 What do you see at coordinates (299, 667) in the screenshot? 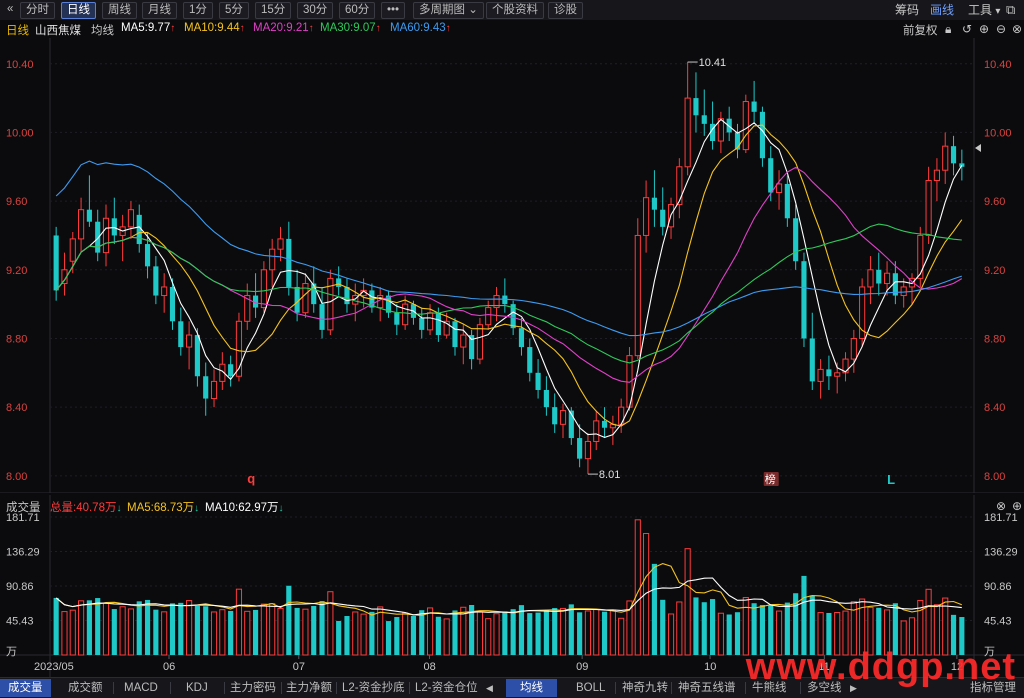
I see `date-tick-label: 07` at bounding box center [299, 667].